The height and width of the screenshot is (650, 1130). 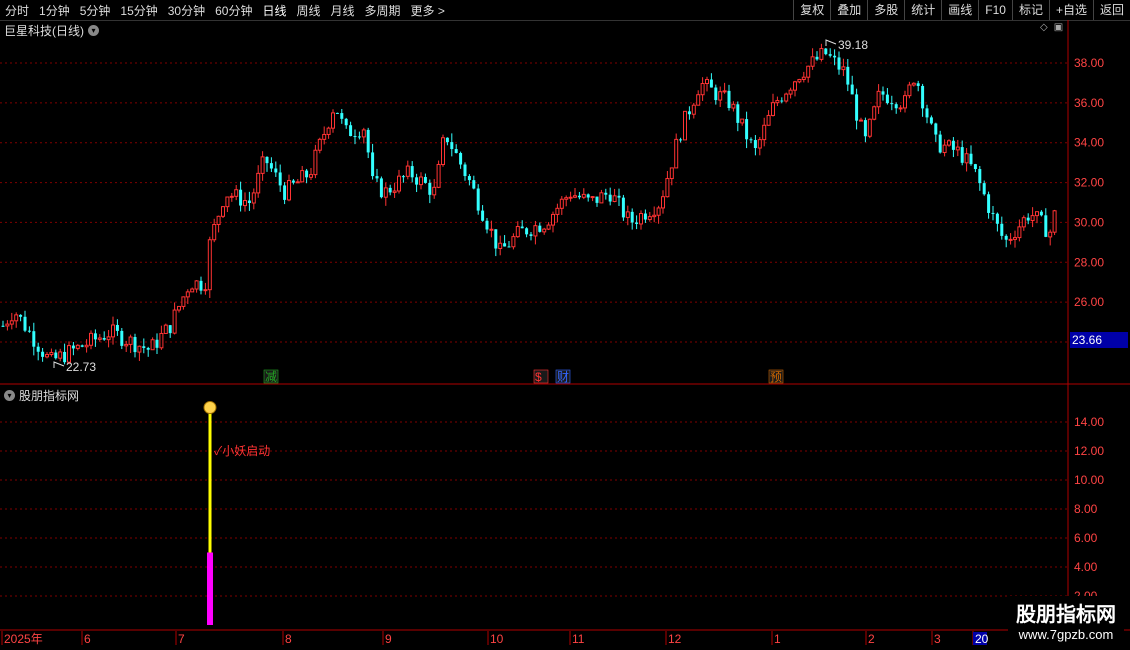 What do you see at coordinates (853, 45) in the screenshot?
I see `high-price-label: 39.18` at bounding box center [853, 45].